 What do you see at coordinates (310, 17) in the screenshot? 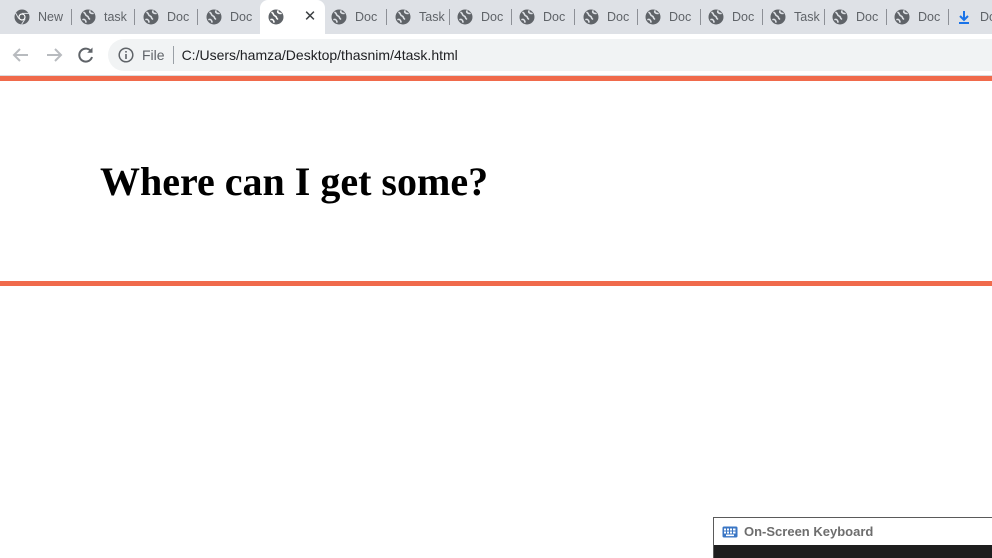
I see `close-icon: ✕` at bounding box center [310, 17].